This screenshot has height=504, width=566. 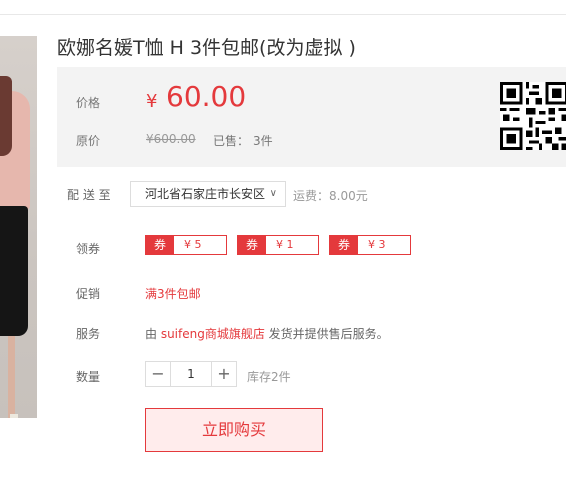 I want to click on sold-label: 已售：, so click(x=231, y=141).